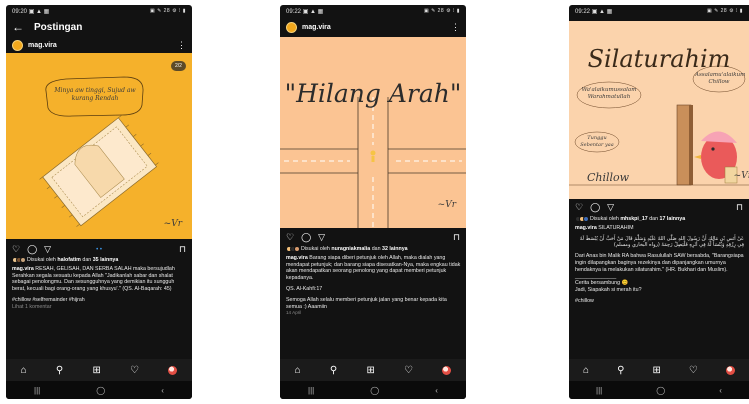 The image size is (749, 404). I want to click on caption-line-1: Cerita bersambung 😊, so click(602, 283).